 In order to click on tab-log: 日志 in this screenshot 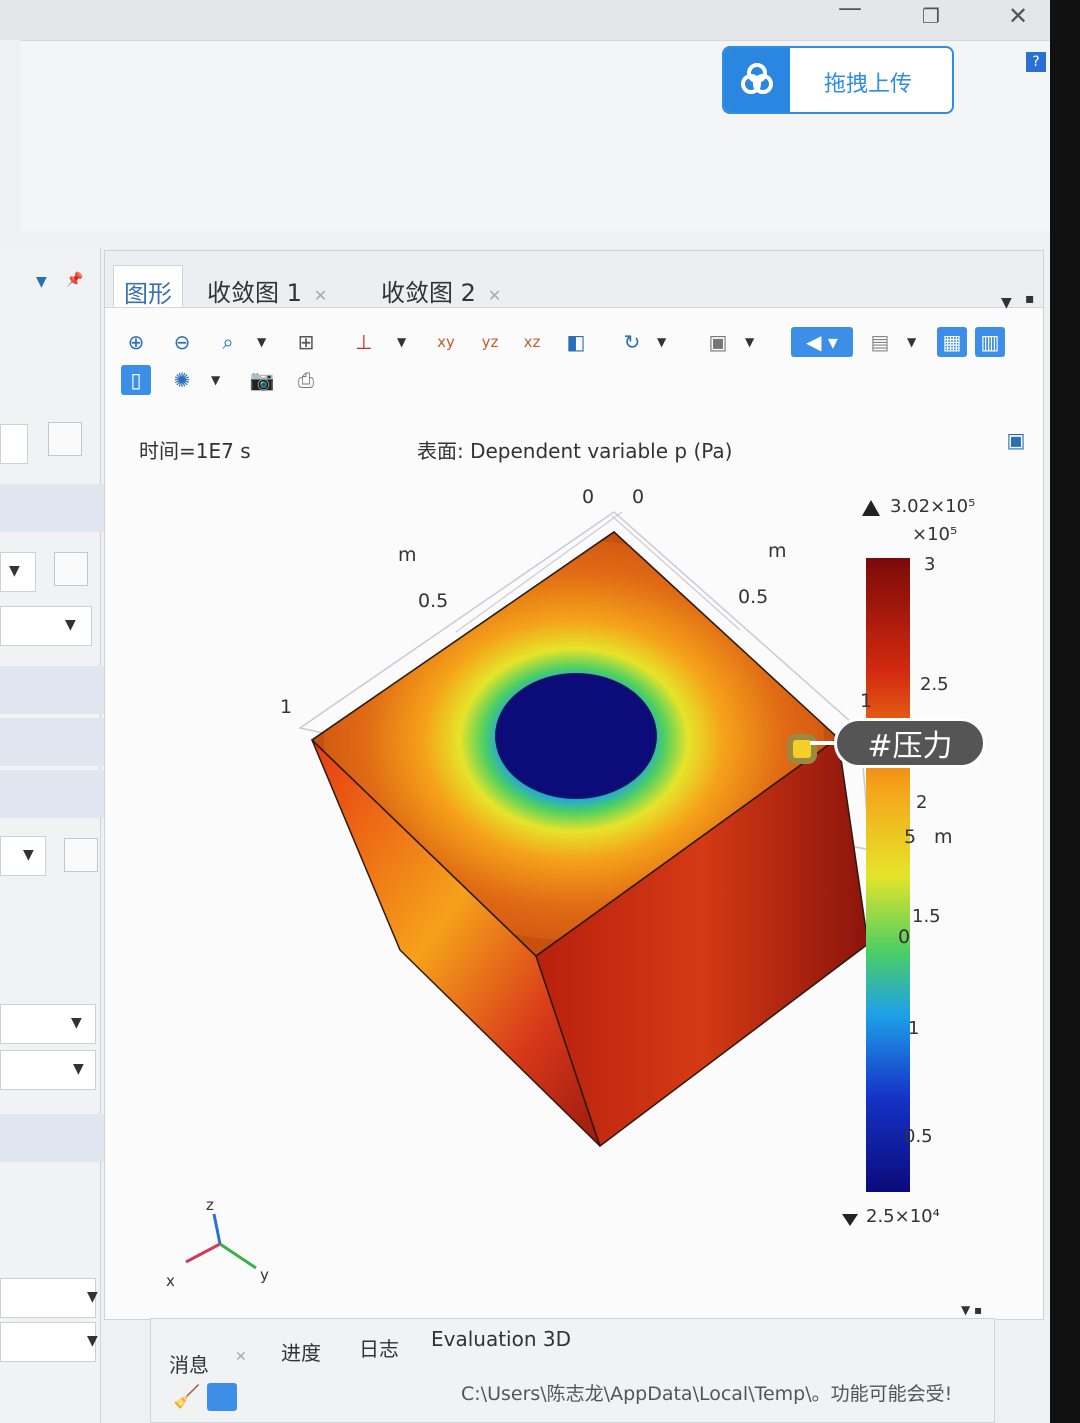, I will do `click(379, 1347)`.